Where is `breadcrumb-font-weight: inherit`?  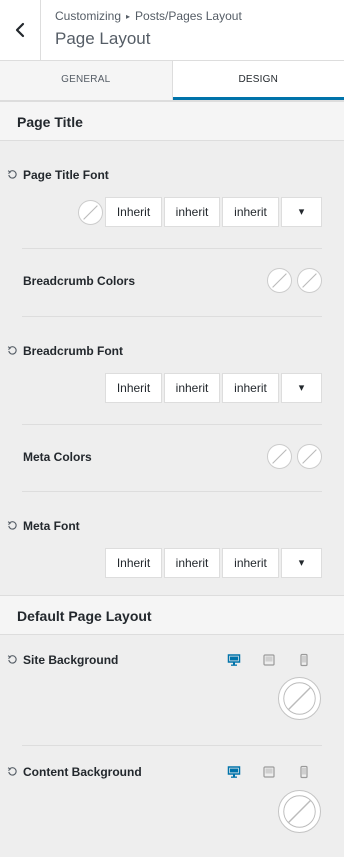 breadcrumb-font-weight: inherit is located at coordinates (192, 388).